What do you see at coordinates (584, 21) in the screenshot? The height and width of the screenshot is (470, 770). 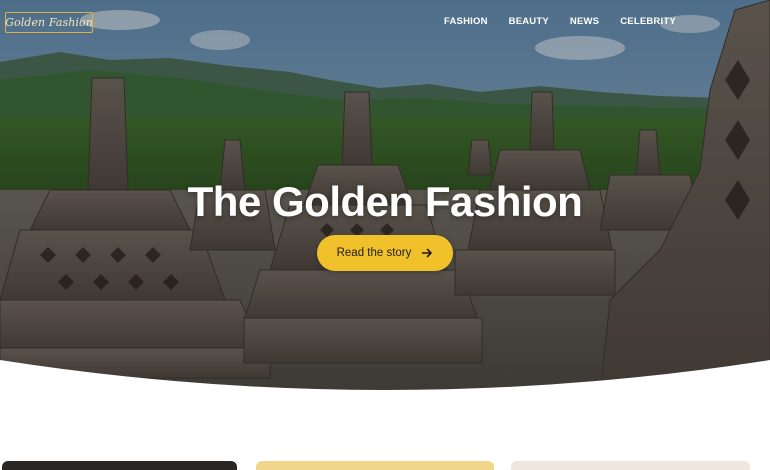 I see `nav-link-news: NEWS` at bounding box center [584, 21].